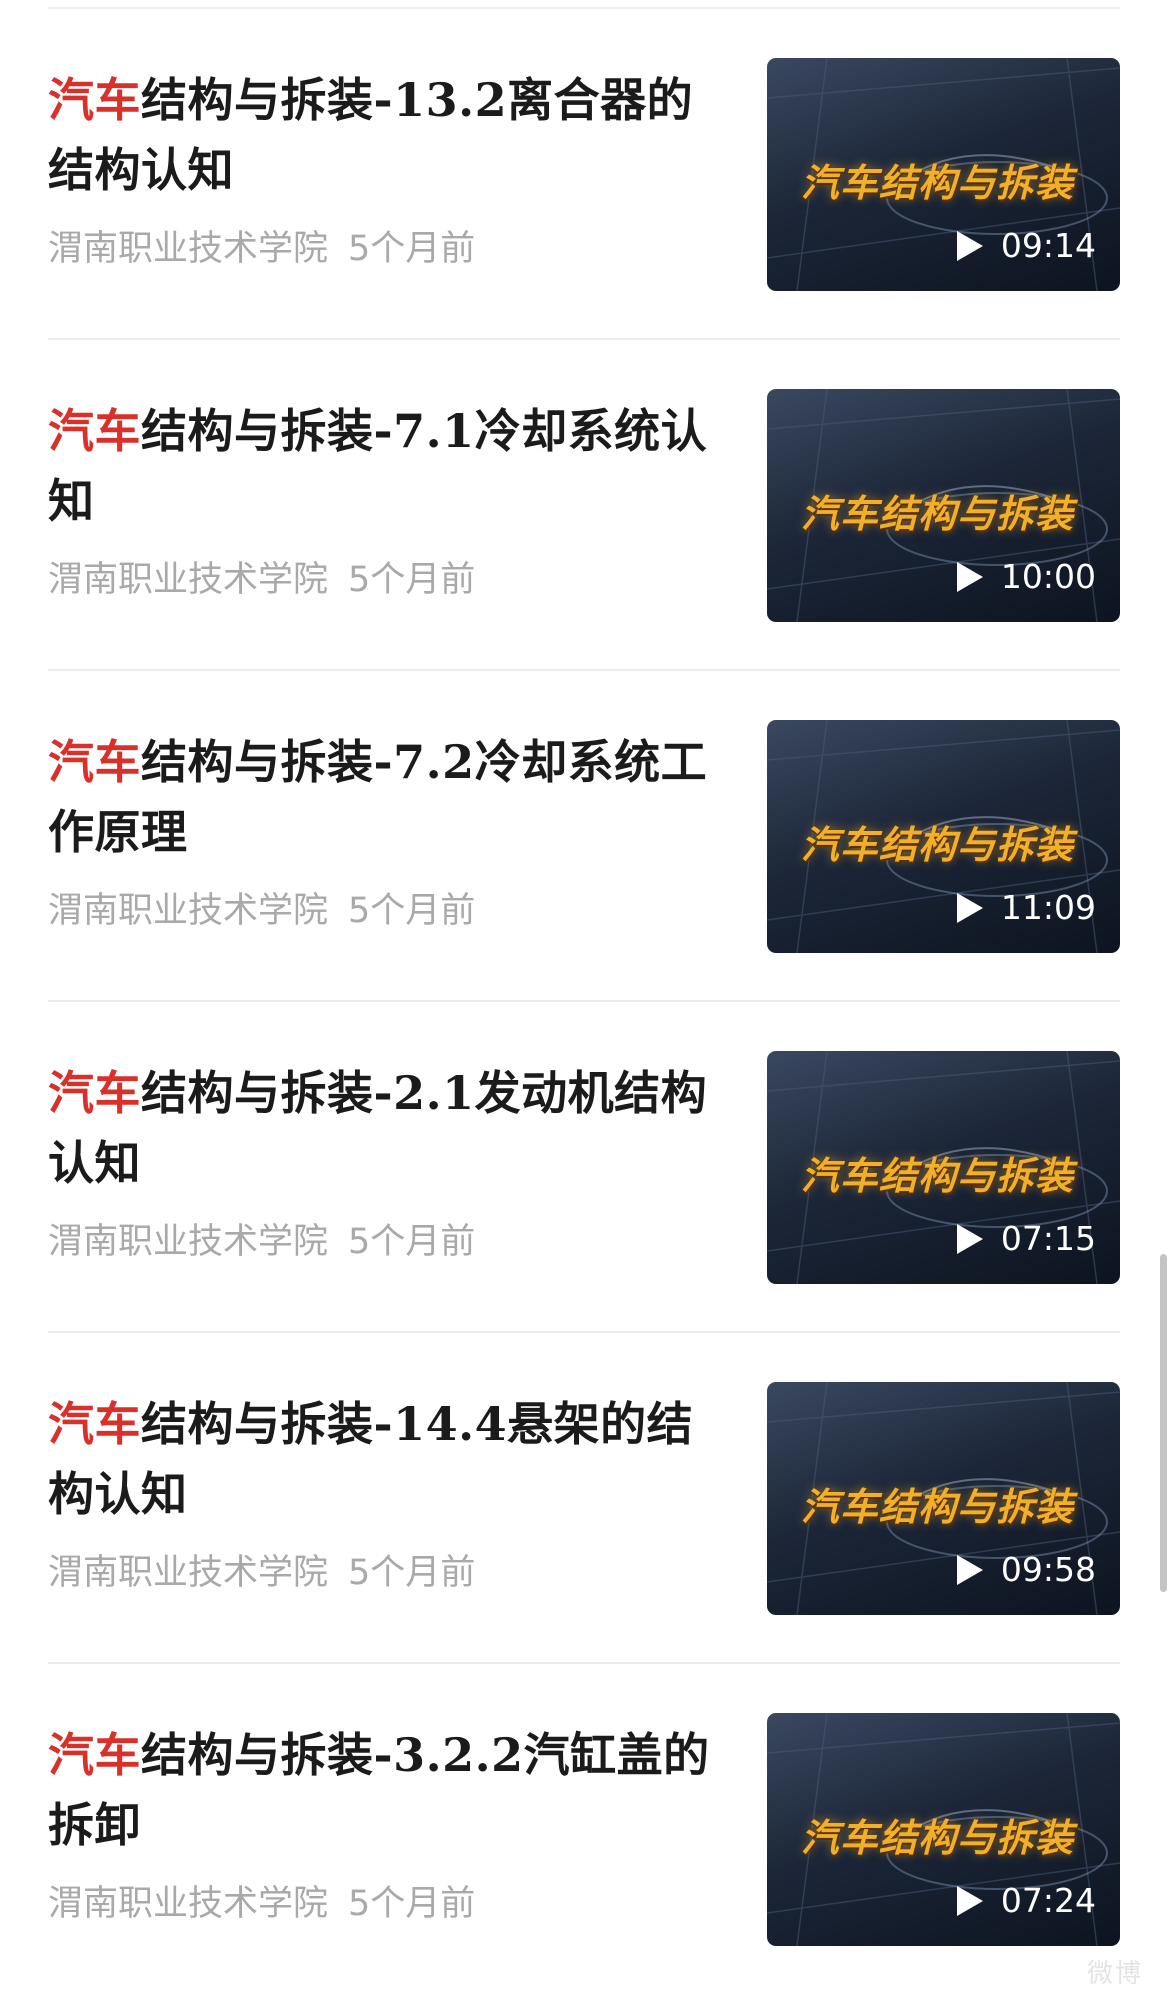  What do you see at coordinates (1048, 576) in the screenshot?
I see `duration-text: 10:00` at bounding box center [1048, 576].